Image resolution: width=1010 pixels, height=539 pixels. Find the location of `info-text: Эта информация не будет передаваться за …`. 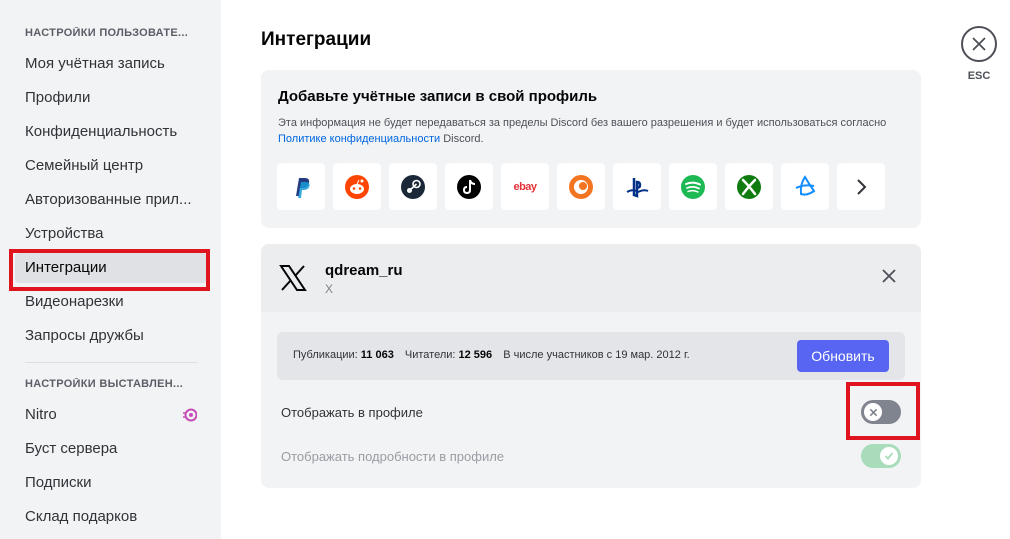

info-text: Эта информация не будет передаваться за … is located at coordinates (582, 123).